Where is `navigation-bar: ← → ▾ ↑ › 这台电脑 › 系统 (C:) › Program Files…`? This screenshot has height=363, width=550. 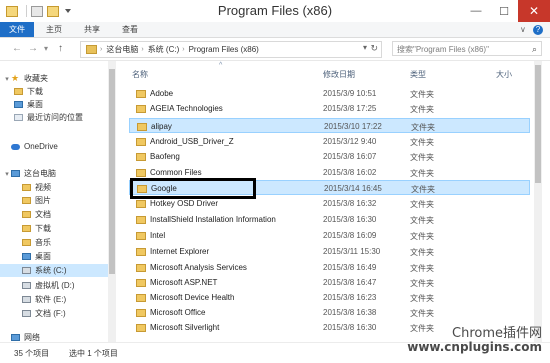 navigation-bar: ← → ▾ ↑ › 这台电脑 › 系统 (C:) › Program Files… is located at coordinates (275, 49).